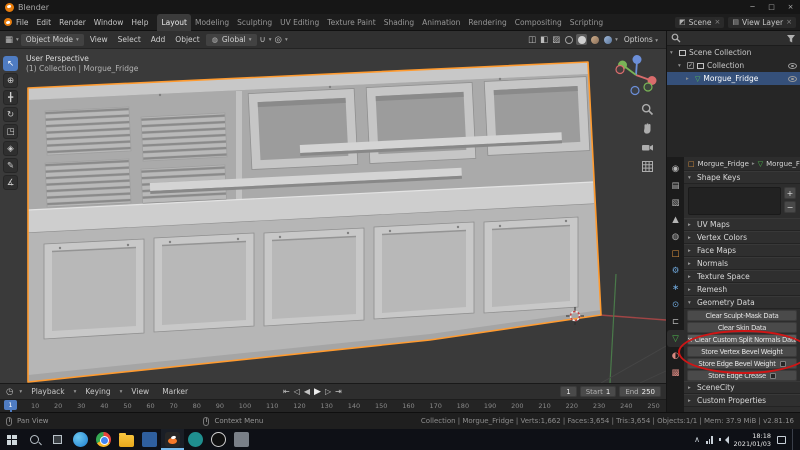 The height and width of the screenshot is (450, 800). What do you see at coordinates (351, 22) in the screenshot?
I see `workspace-tab-texture-paint: Texture Paint` at bounding box center [351, 22].